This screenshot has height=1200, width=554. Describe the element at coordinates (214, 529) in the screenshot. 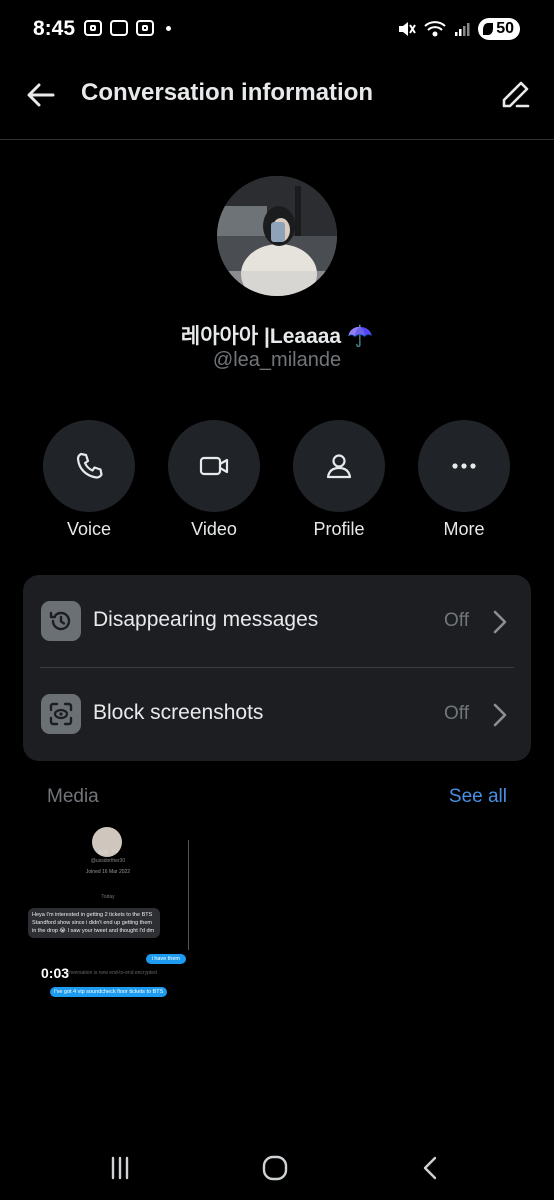

I see `video-label: Video` at that location.